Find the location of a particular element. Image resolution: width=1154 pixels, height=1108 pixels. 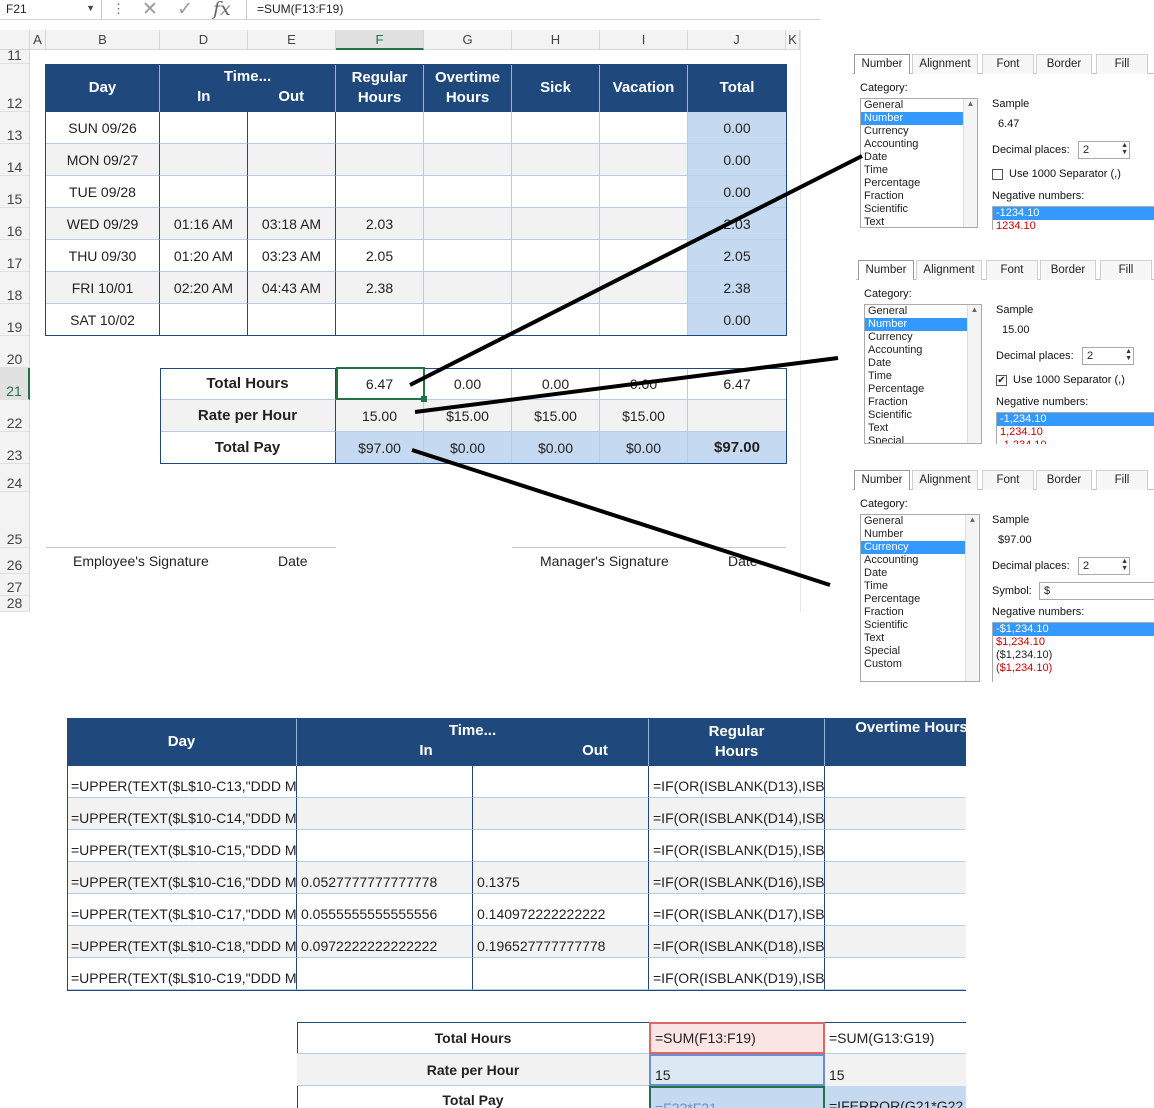

cell-day: FRI 10/01 is located at coordinates (103, 288).